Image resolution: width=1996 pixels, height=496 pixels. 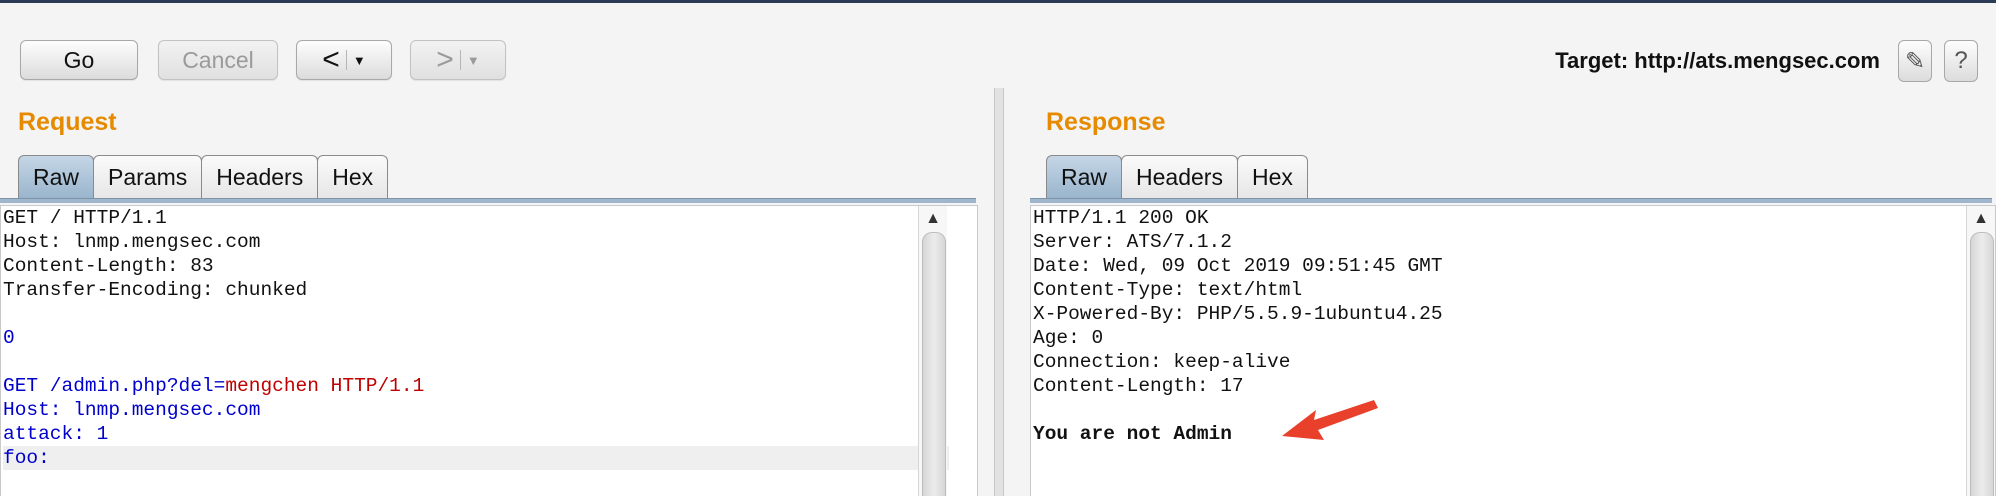 I want to click on response-tab-hex: Hex, so click(x=1272, y=177).